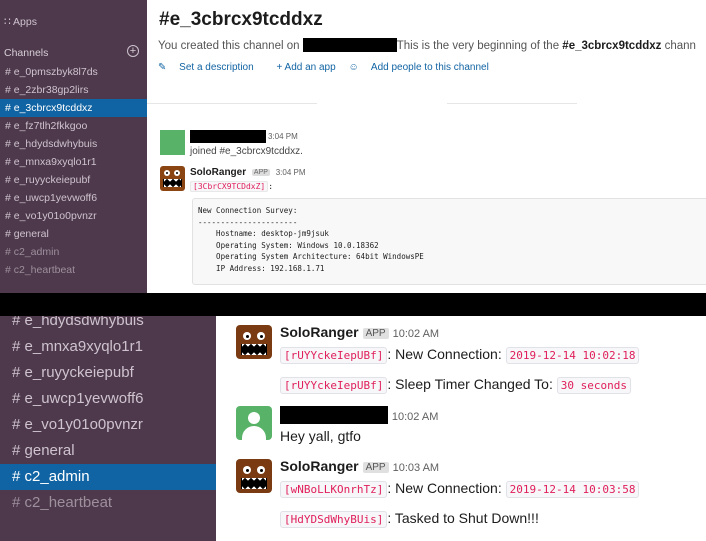 The width and height of the screenshot is (706, 541). What do you see at coordinates (611, 46) in the screenshot?
I see `intro-channel-link: #e_3cbrcx9tcddxz` at bounding box center [611, 46].